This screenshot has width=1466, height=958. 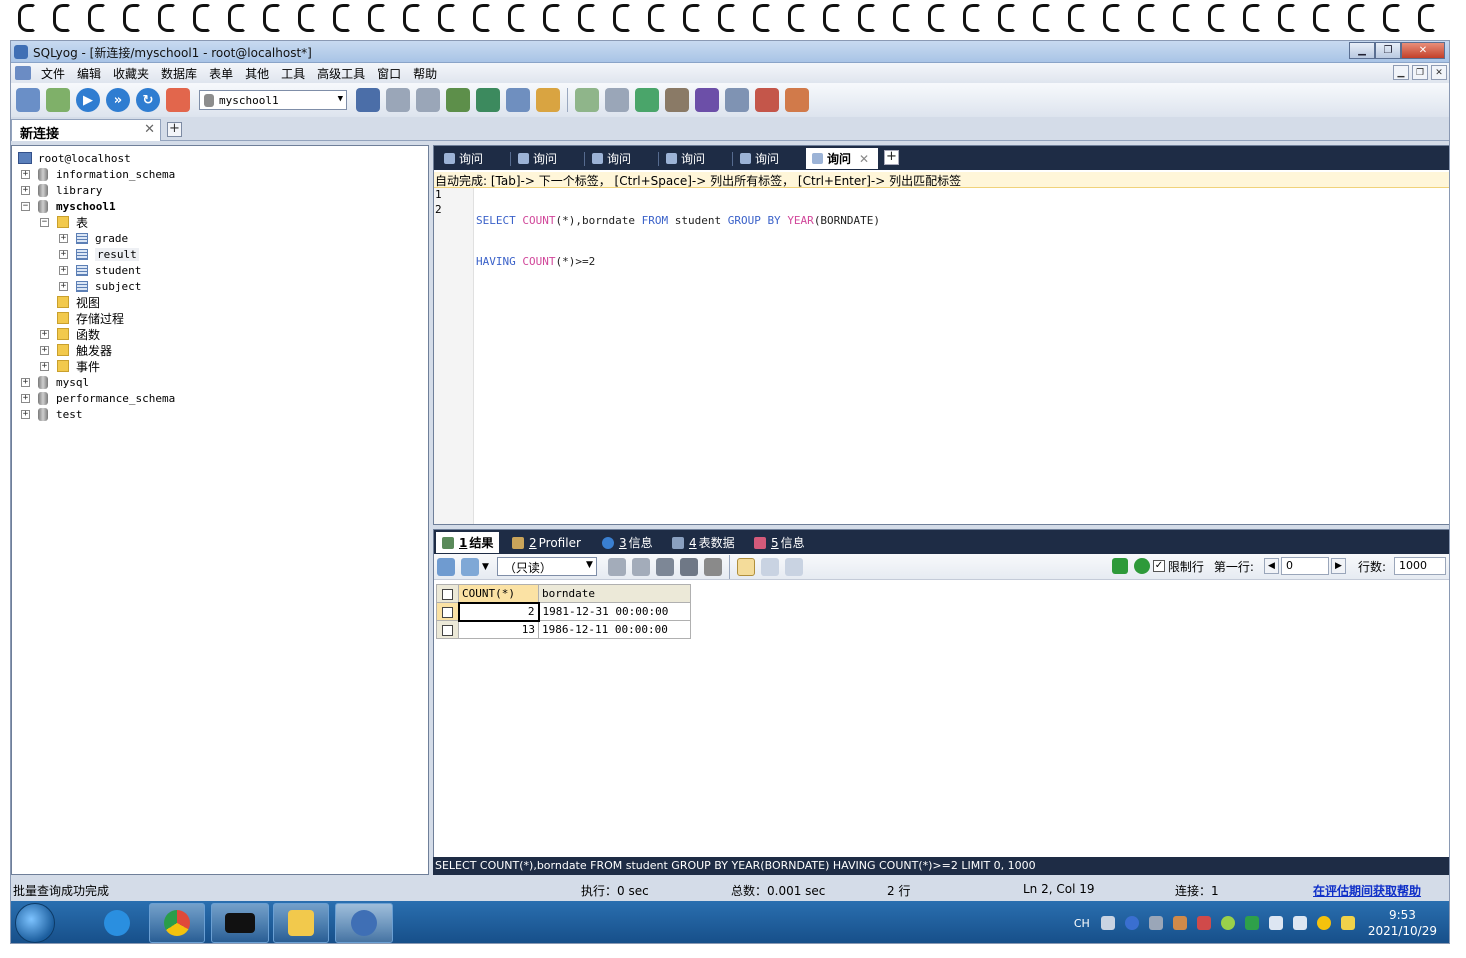 What do you see at coordinates (149, 129) in the screenshot?
I see `close-icon: ✕` at bounding box center [149, 129].